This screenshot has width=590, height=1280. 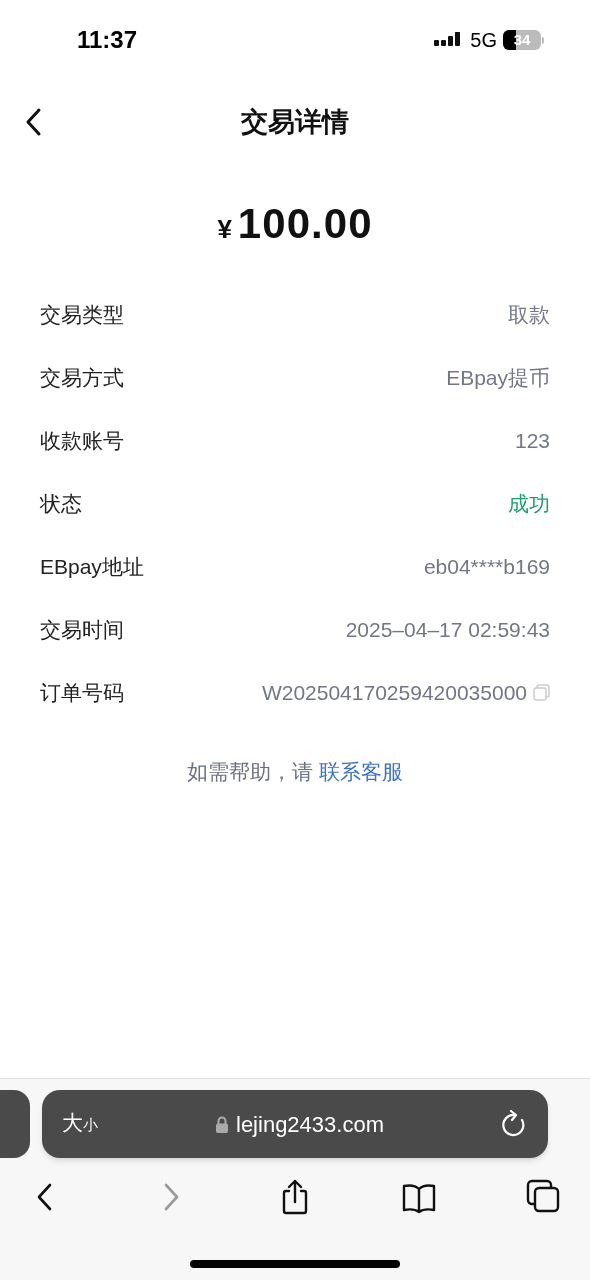 What do you see at coordinates (295, 772) in the screenshot?
I see `help-text: 如需帮助，请 联系客服` at bounding box center [295, 772].